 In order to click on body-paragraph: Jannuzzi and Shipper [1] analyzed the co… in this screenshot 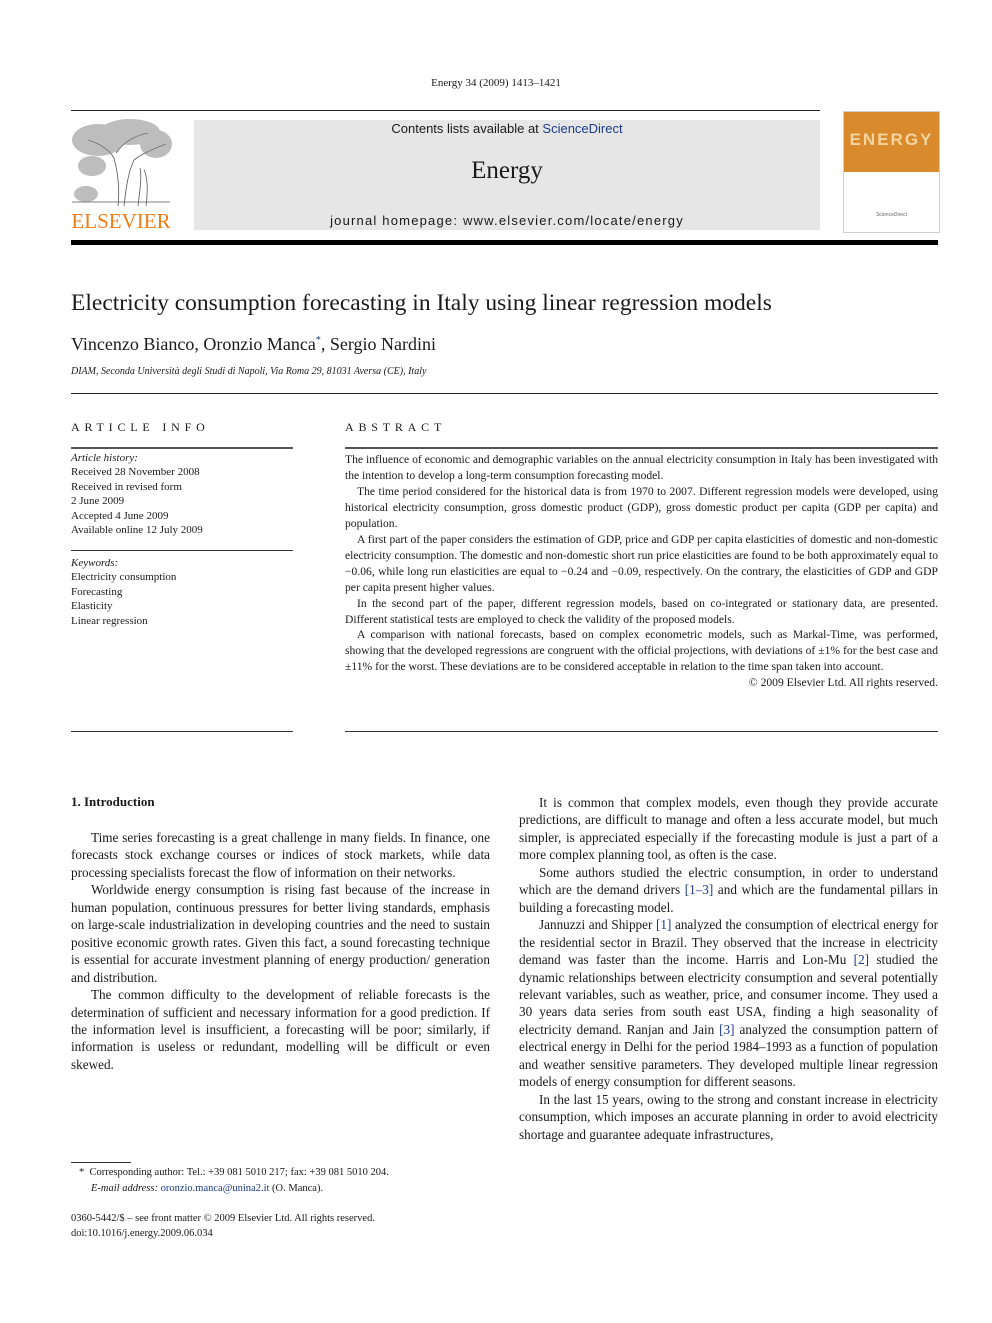, I will do `click(728, 1003)`.